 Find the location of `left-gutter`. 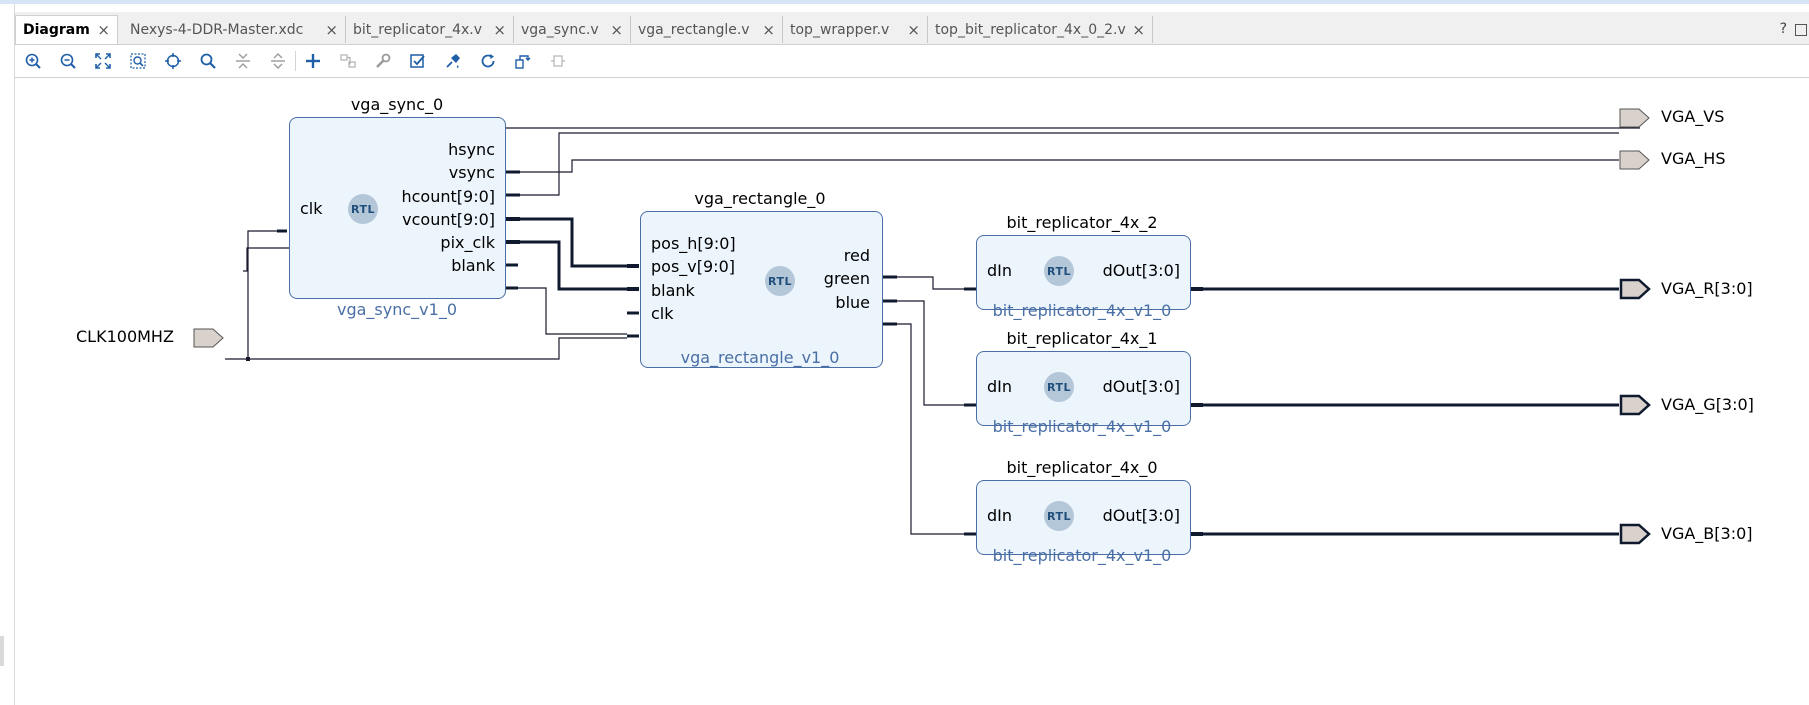

left-gutter is located at coordinates (7, 354).